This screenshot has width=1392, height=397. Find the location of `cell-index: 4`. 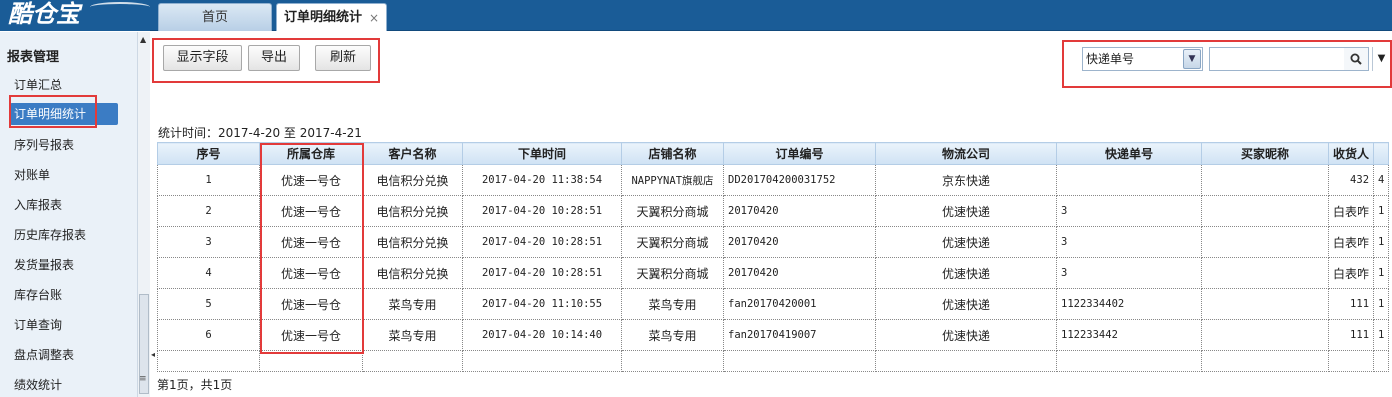

cell-index: 4 is located at coordinates (208, 273).